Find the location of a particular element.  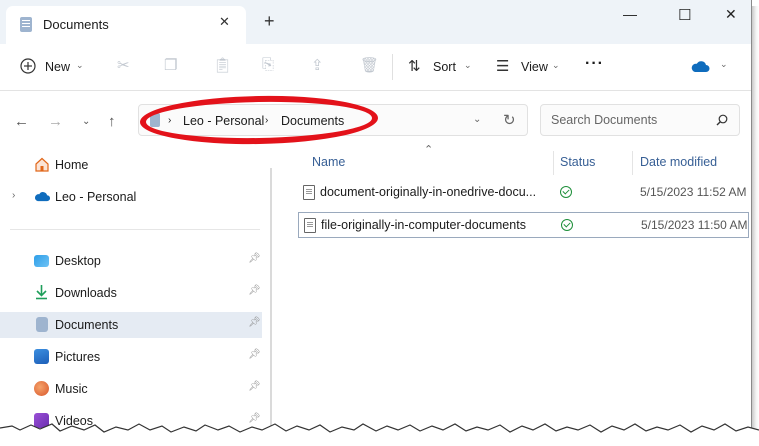

file-date-modified: 5/15/2023 11:52 AM is located at coordinates (693, 192).